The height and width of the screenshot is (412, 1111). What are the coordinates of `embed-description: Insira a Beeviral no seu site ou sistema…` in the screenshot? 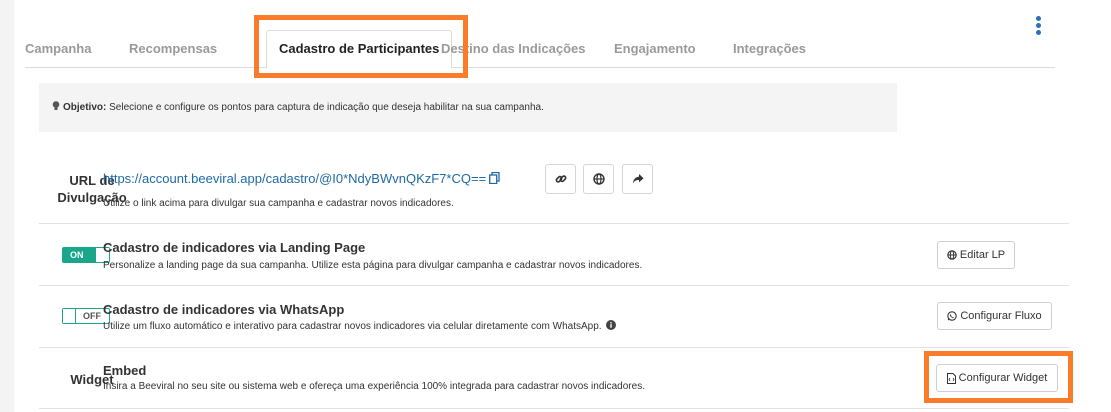 It's located at (374, 386).